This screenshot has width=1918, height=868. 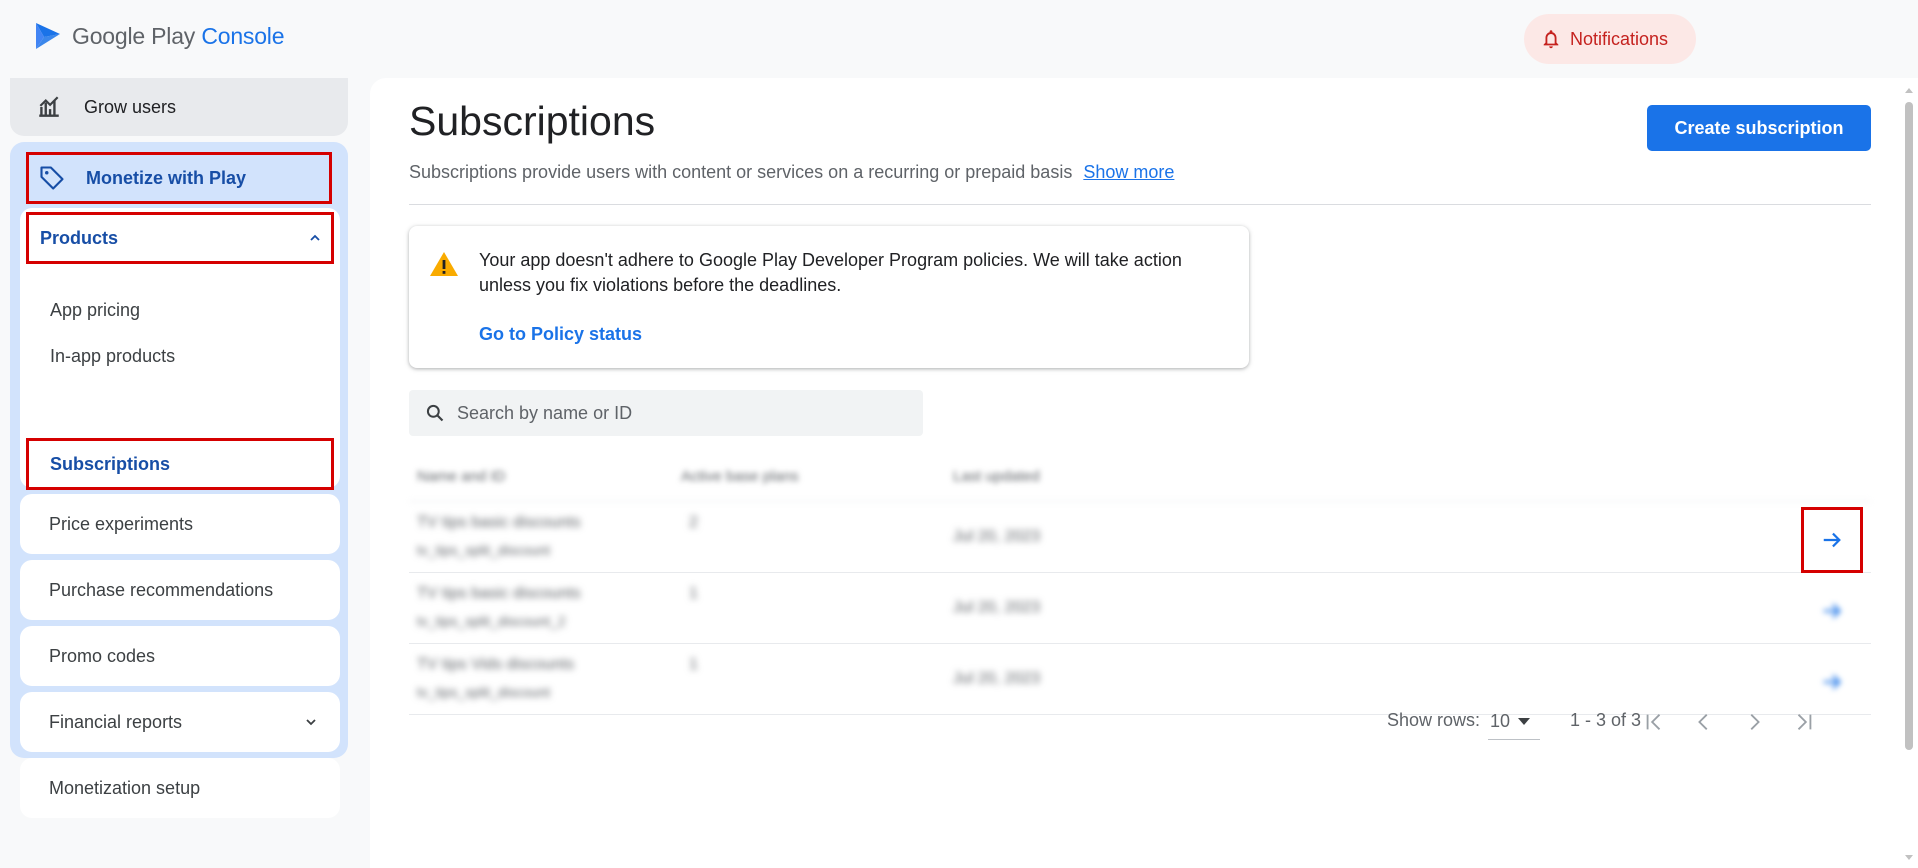 I want to click on google-play-console-logo: Google Play Console, so click(x=159, y=36).